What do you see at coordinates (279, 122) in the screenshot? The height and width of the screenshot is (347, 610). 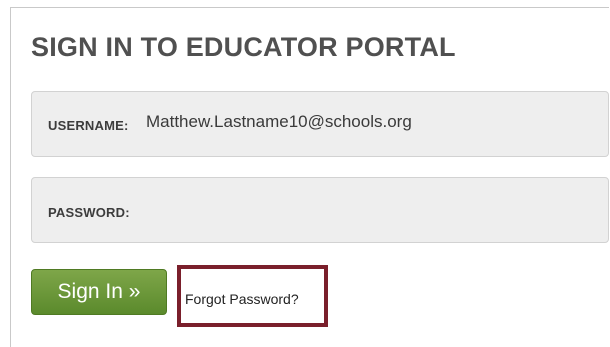 I see `username-value: Matthew.Lastname10@schools.org` at bounding box center [279, 122].